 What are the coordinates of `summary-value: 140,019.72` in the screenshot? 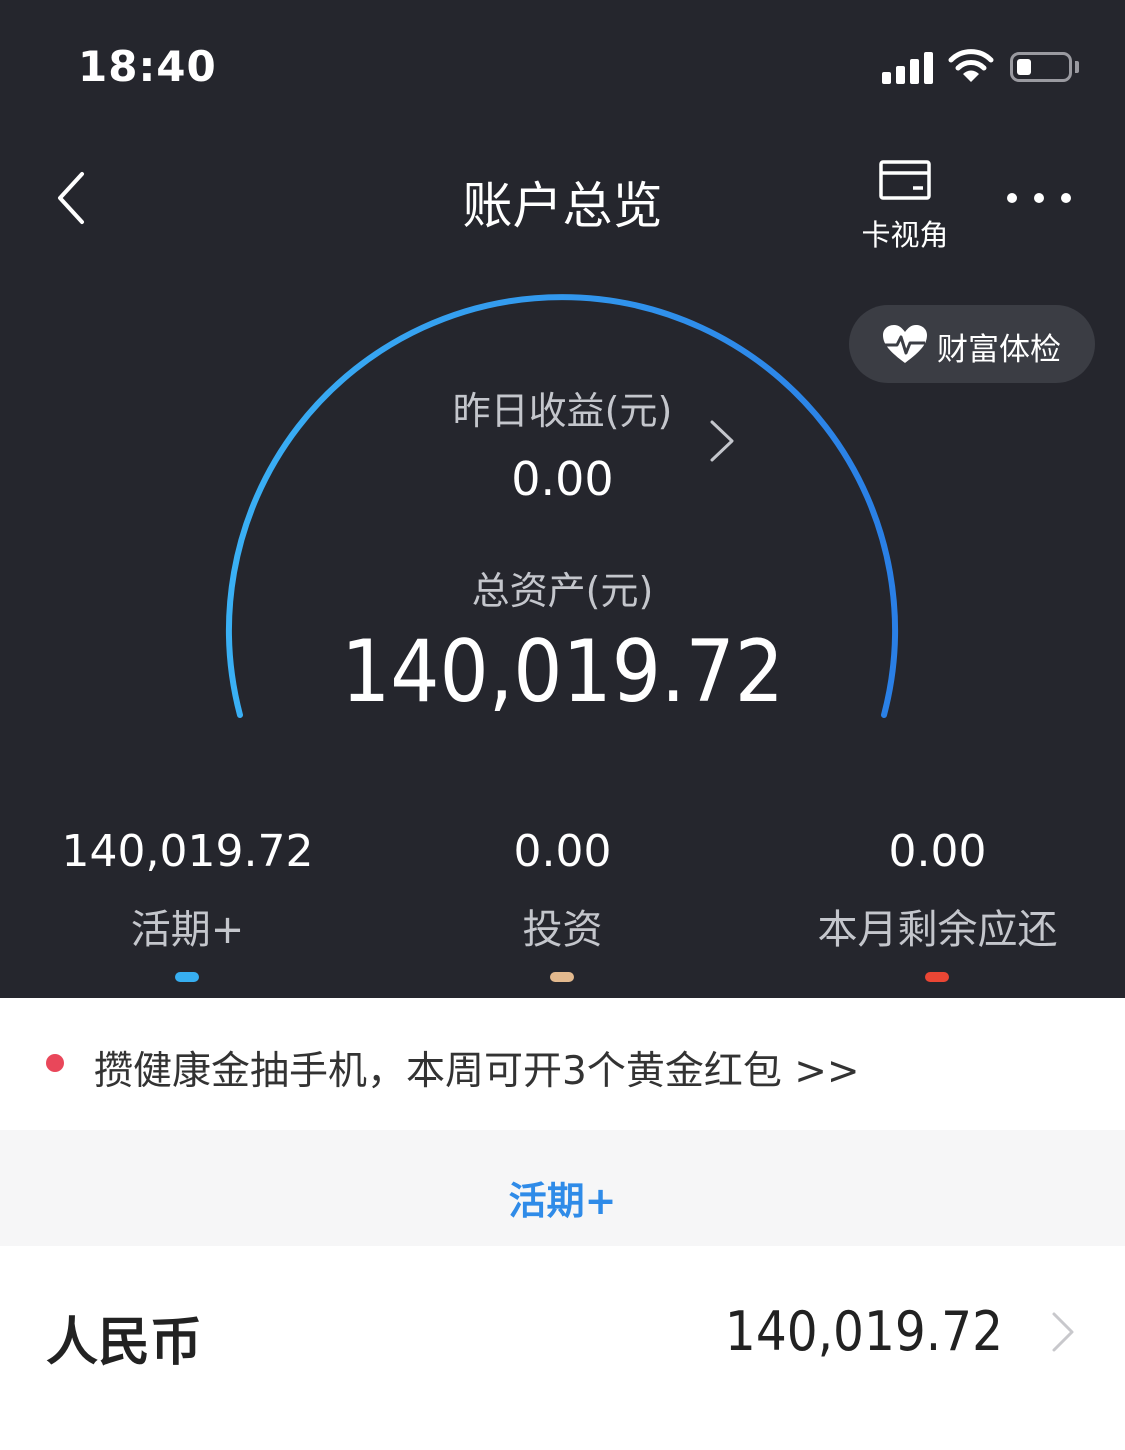 It's located at (187, 851).